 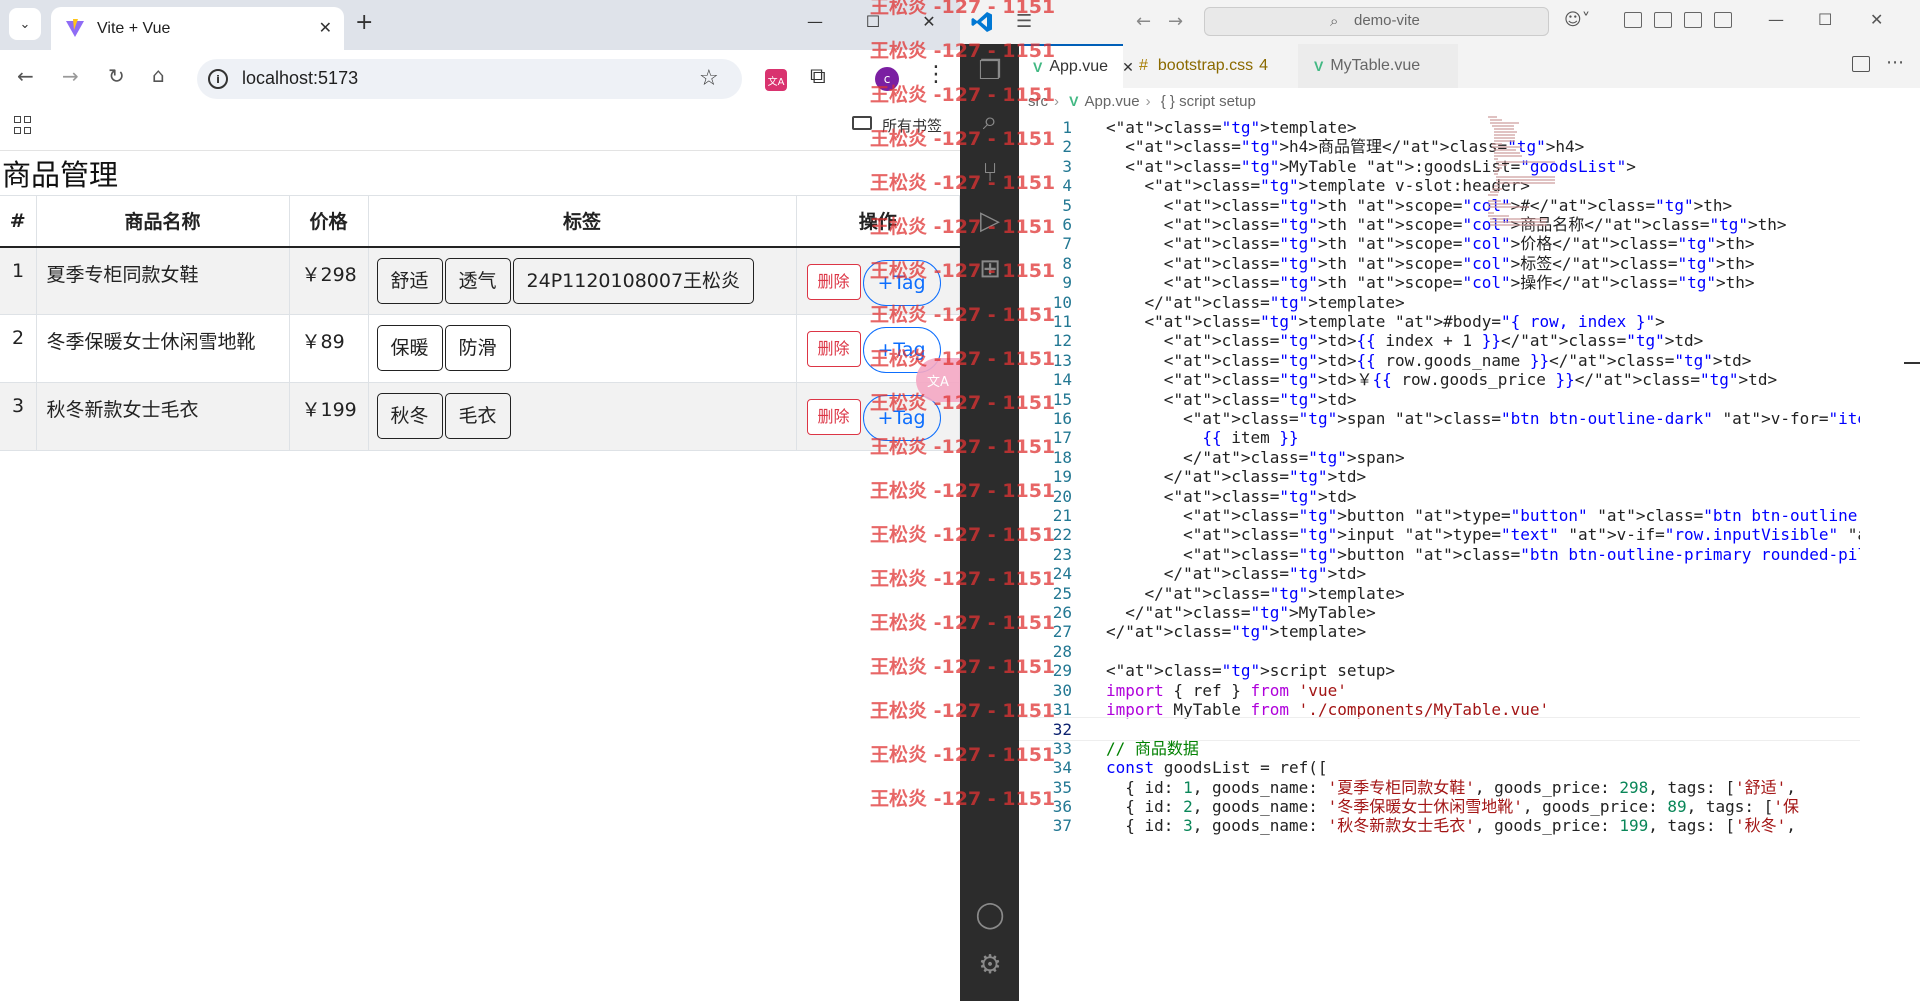 I want to click on folder-icon, so click(x=862, y=123).